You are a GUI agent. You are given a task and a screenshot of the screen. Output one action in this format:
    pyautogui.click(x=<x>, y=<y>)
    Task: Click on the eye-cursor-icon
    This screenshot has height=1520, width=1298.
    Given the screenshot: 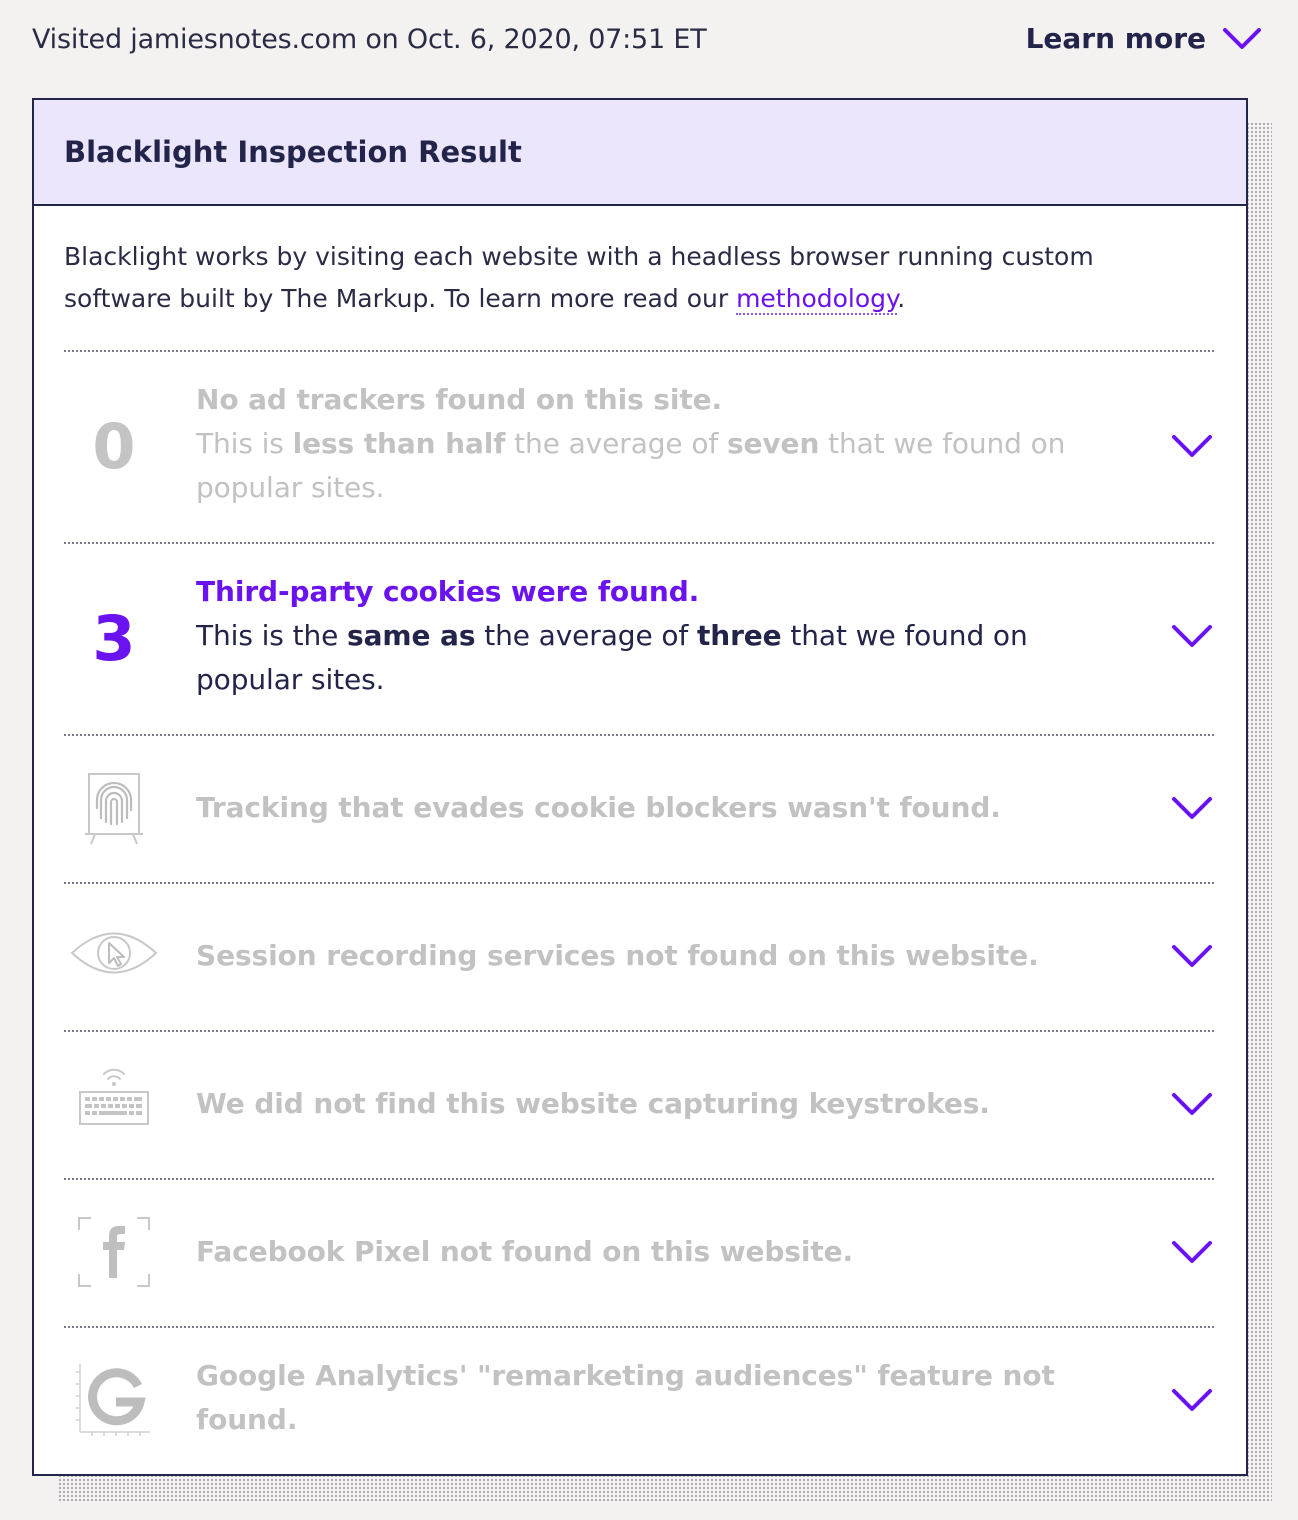 What is the action you would take?
    pyautogui.click(x=114, y=953)
    